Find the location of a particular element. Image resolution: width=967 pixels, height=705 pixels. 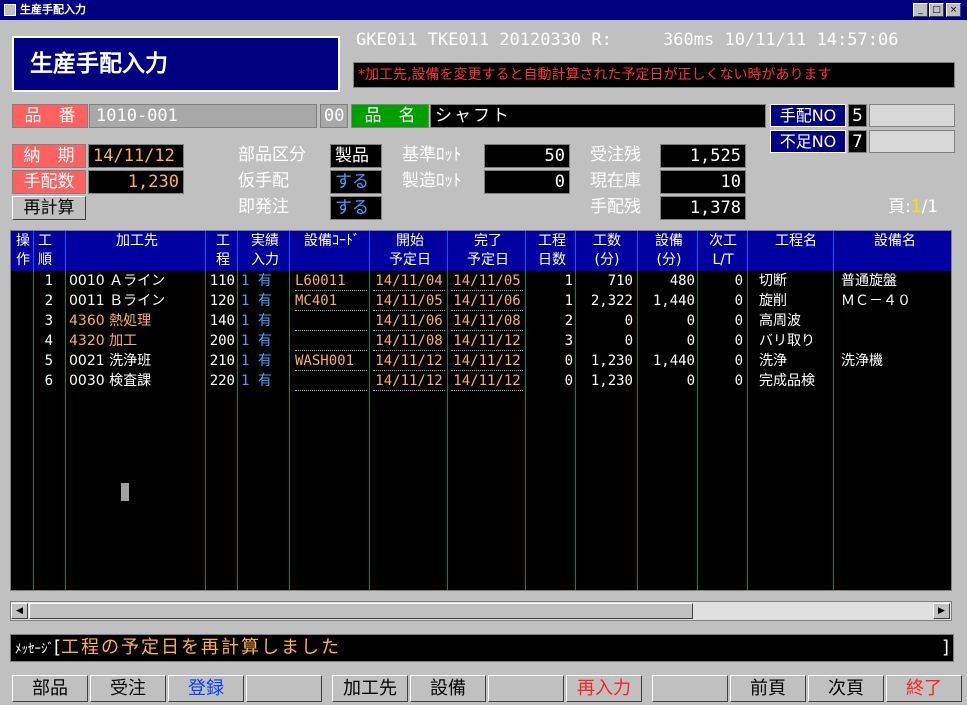

table-row: 3 4360 熱処理 140 1 有 14/11/06 14/11/08 2 0 0 0 高周波 is located at coordinates (481, 321).